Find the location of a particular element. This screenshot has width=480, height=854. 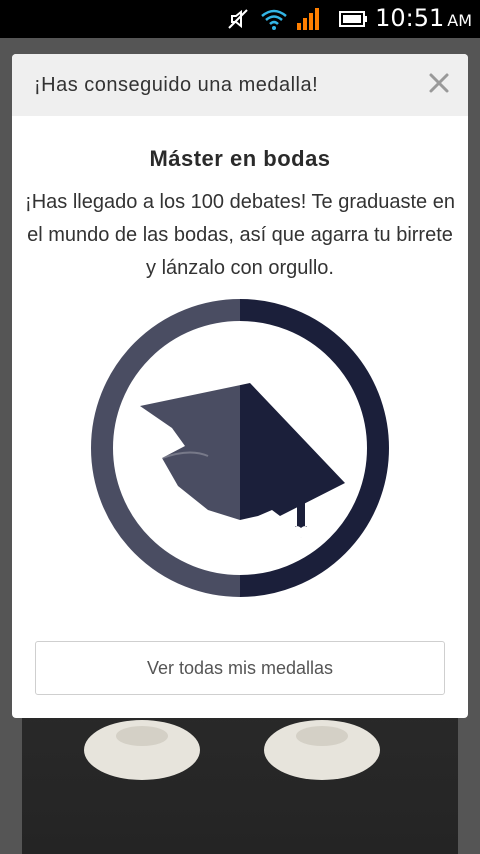

clock-ampm: AM is located at coordinates (459, 20).